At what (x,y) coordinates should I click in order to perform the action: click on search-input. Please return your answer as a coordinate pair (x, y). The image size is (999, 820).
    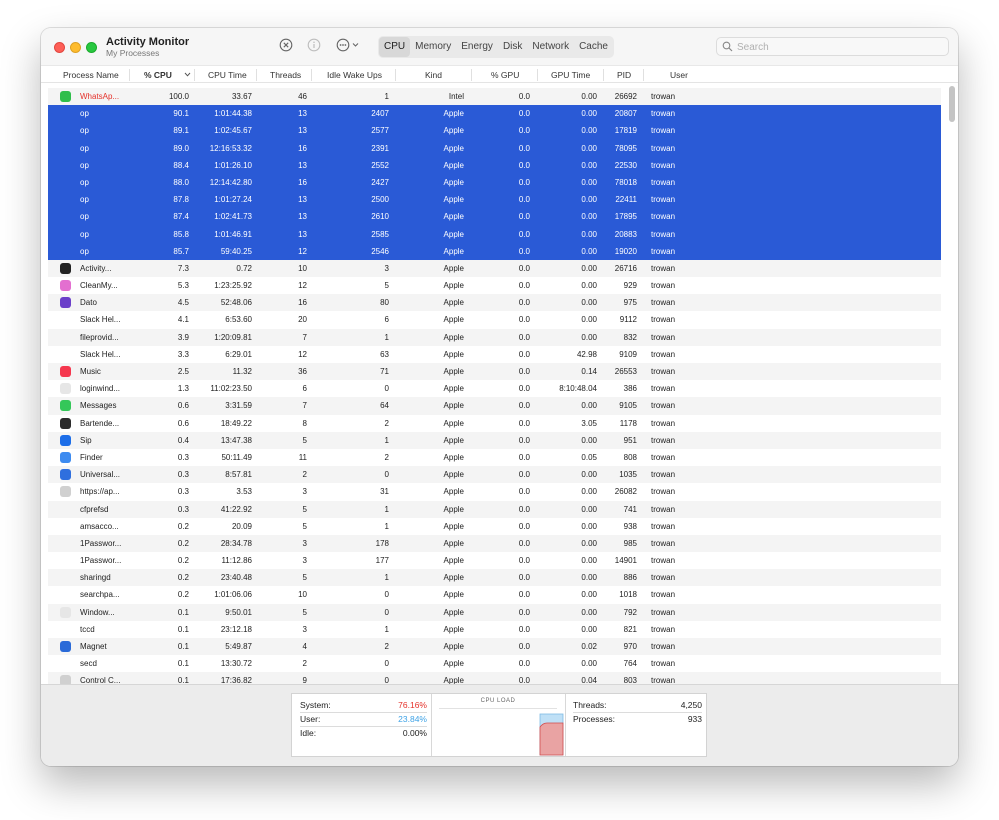
    Looking at the image, I should click on (837, 47).